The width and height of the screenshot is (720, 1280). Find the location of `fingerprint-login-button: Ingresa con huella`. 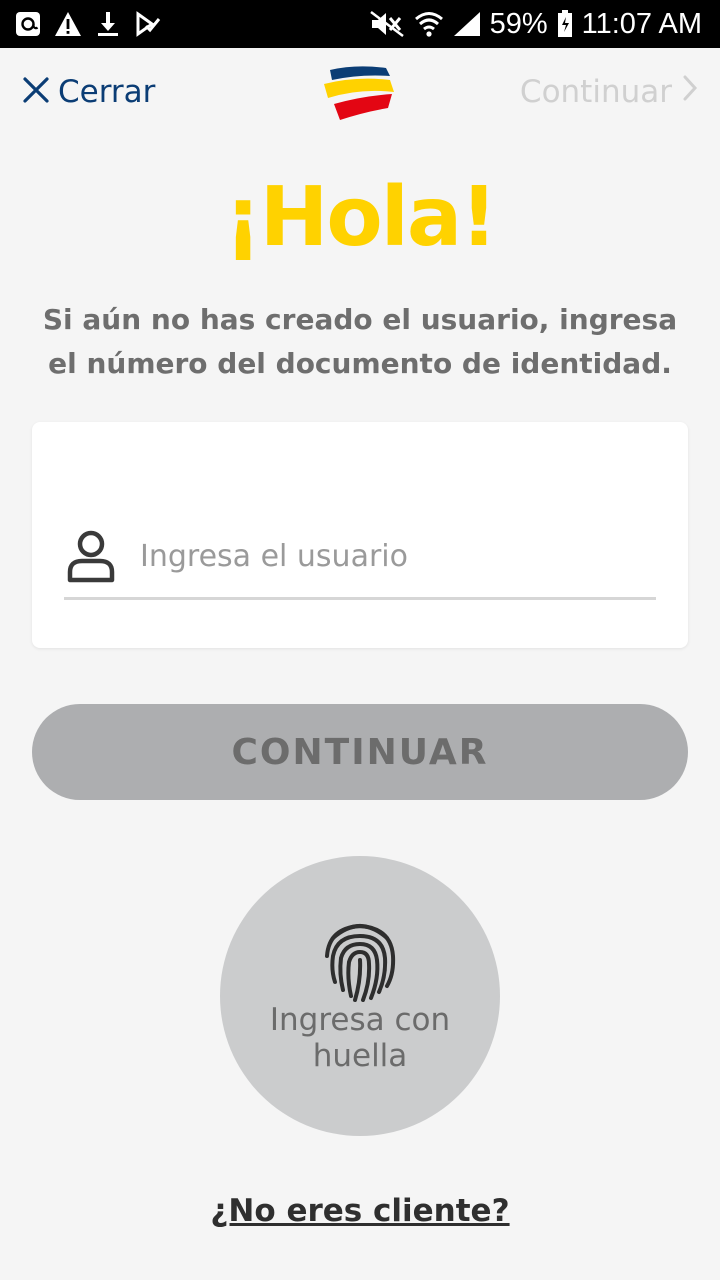

fingerprint-login-button: Ingresa con huella is located at coordinates (360, 996).